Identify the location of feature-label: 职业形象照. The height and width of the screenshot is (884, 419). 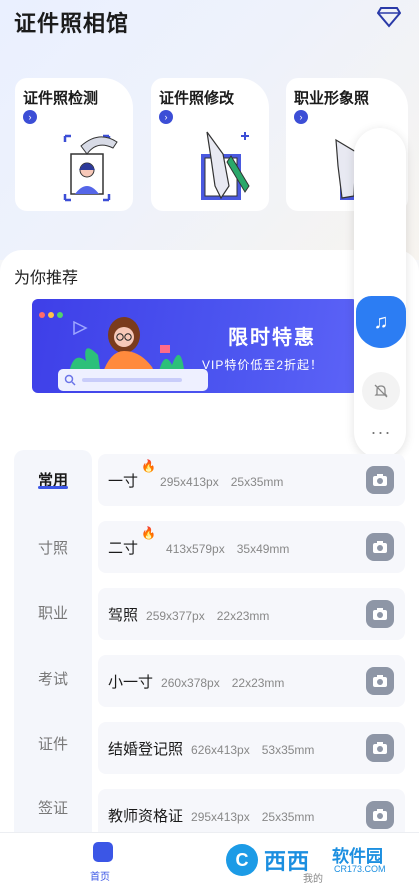
(332, 98).